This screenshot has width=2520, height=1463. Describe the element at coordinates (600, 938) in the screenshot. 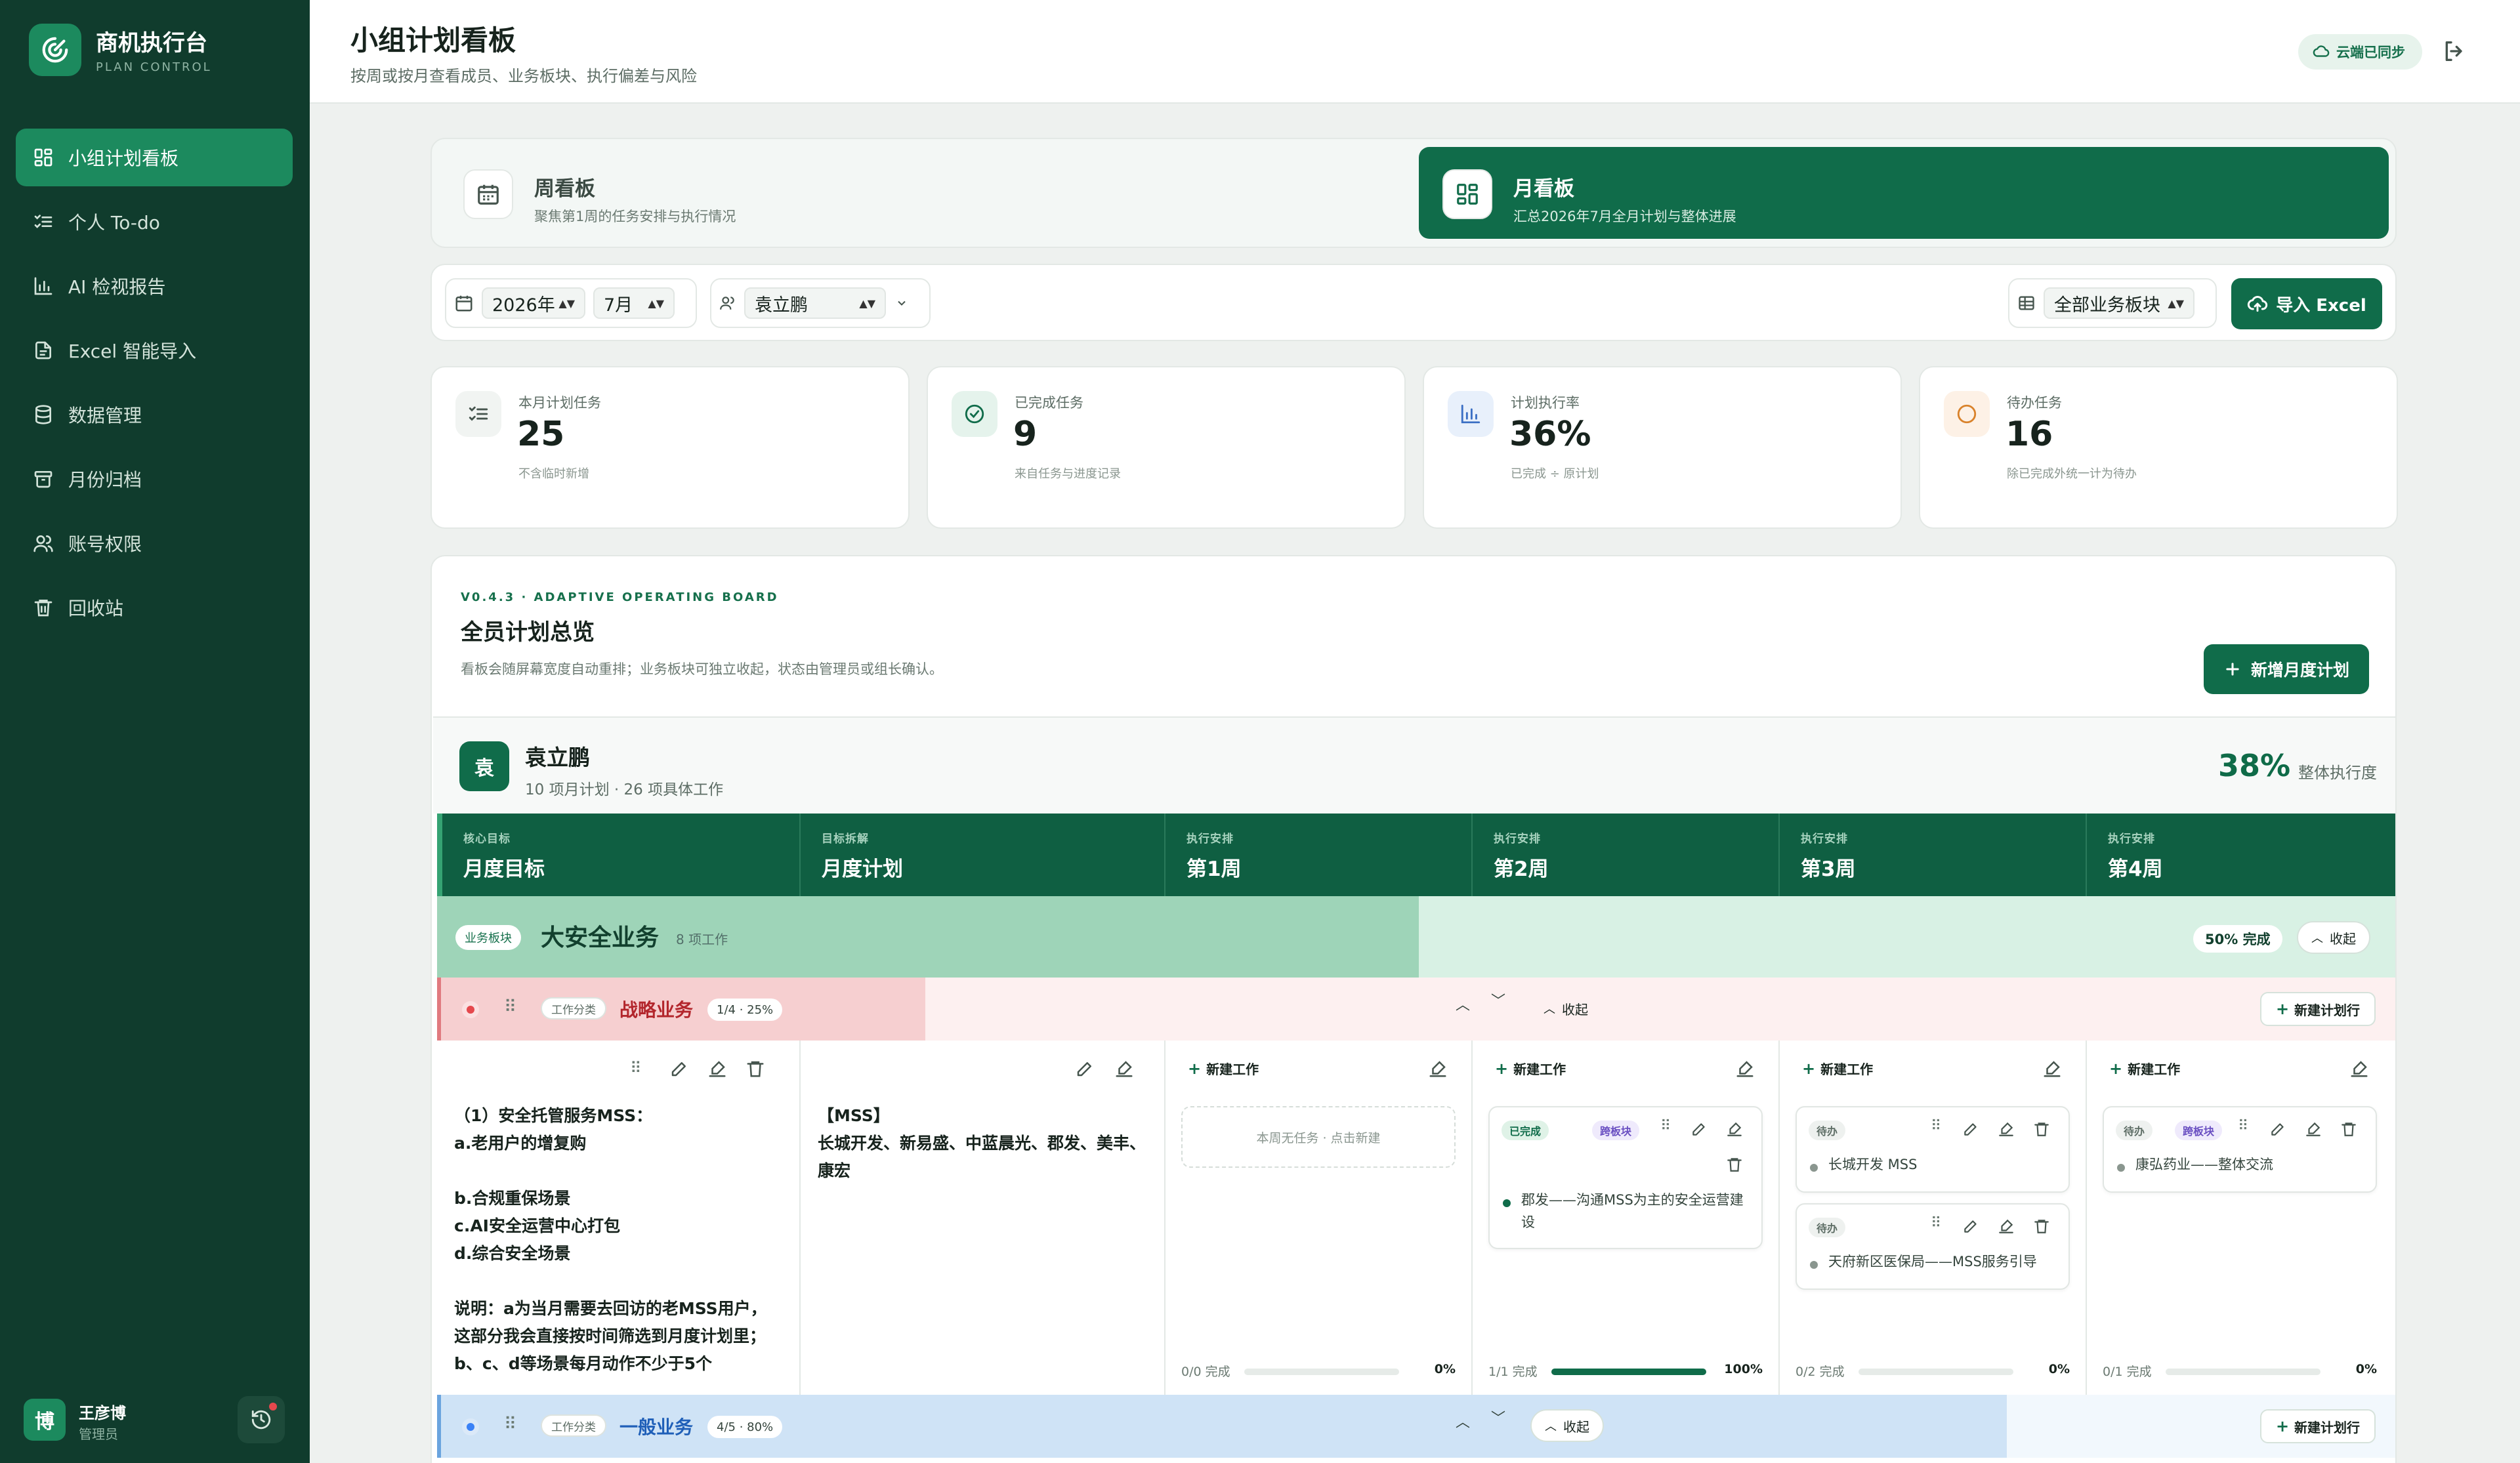

I see `segment-name: 大安全业务` at that location.